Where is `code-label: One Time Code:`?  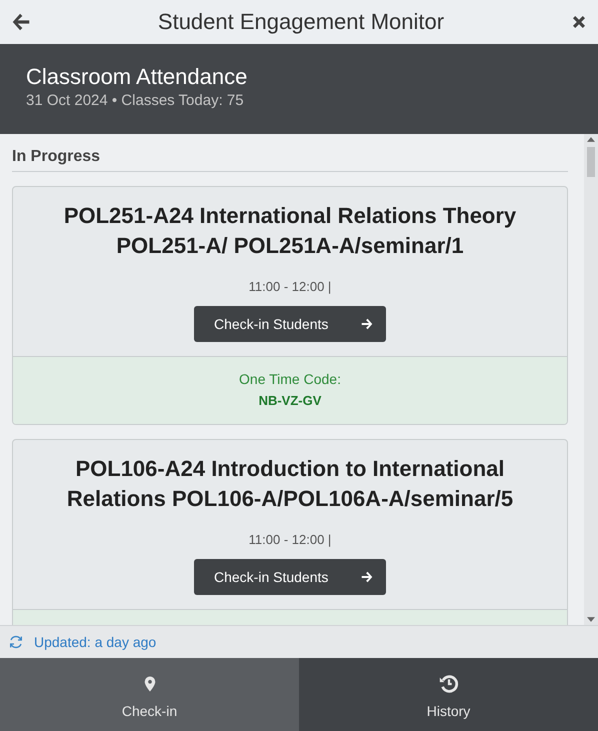 code-label: One Time Code: is located at coordinates (290, 379).